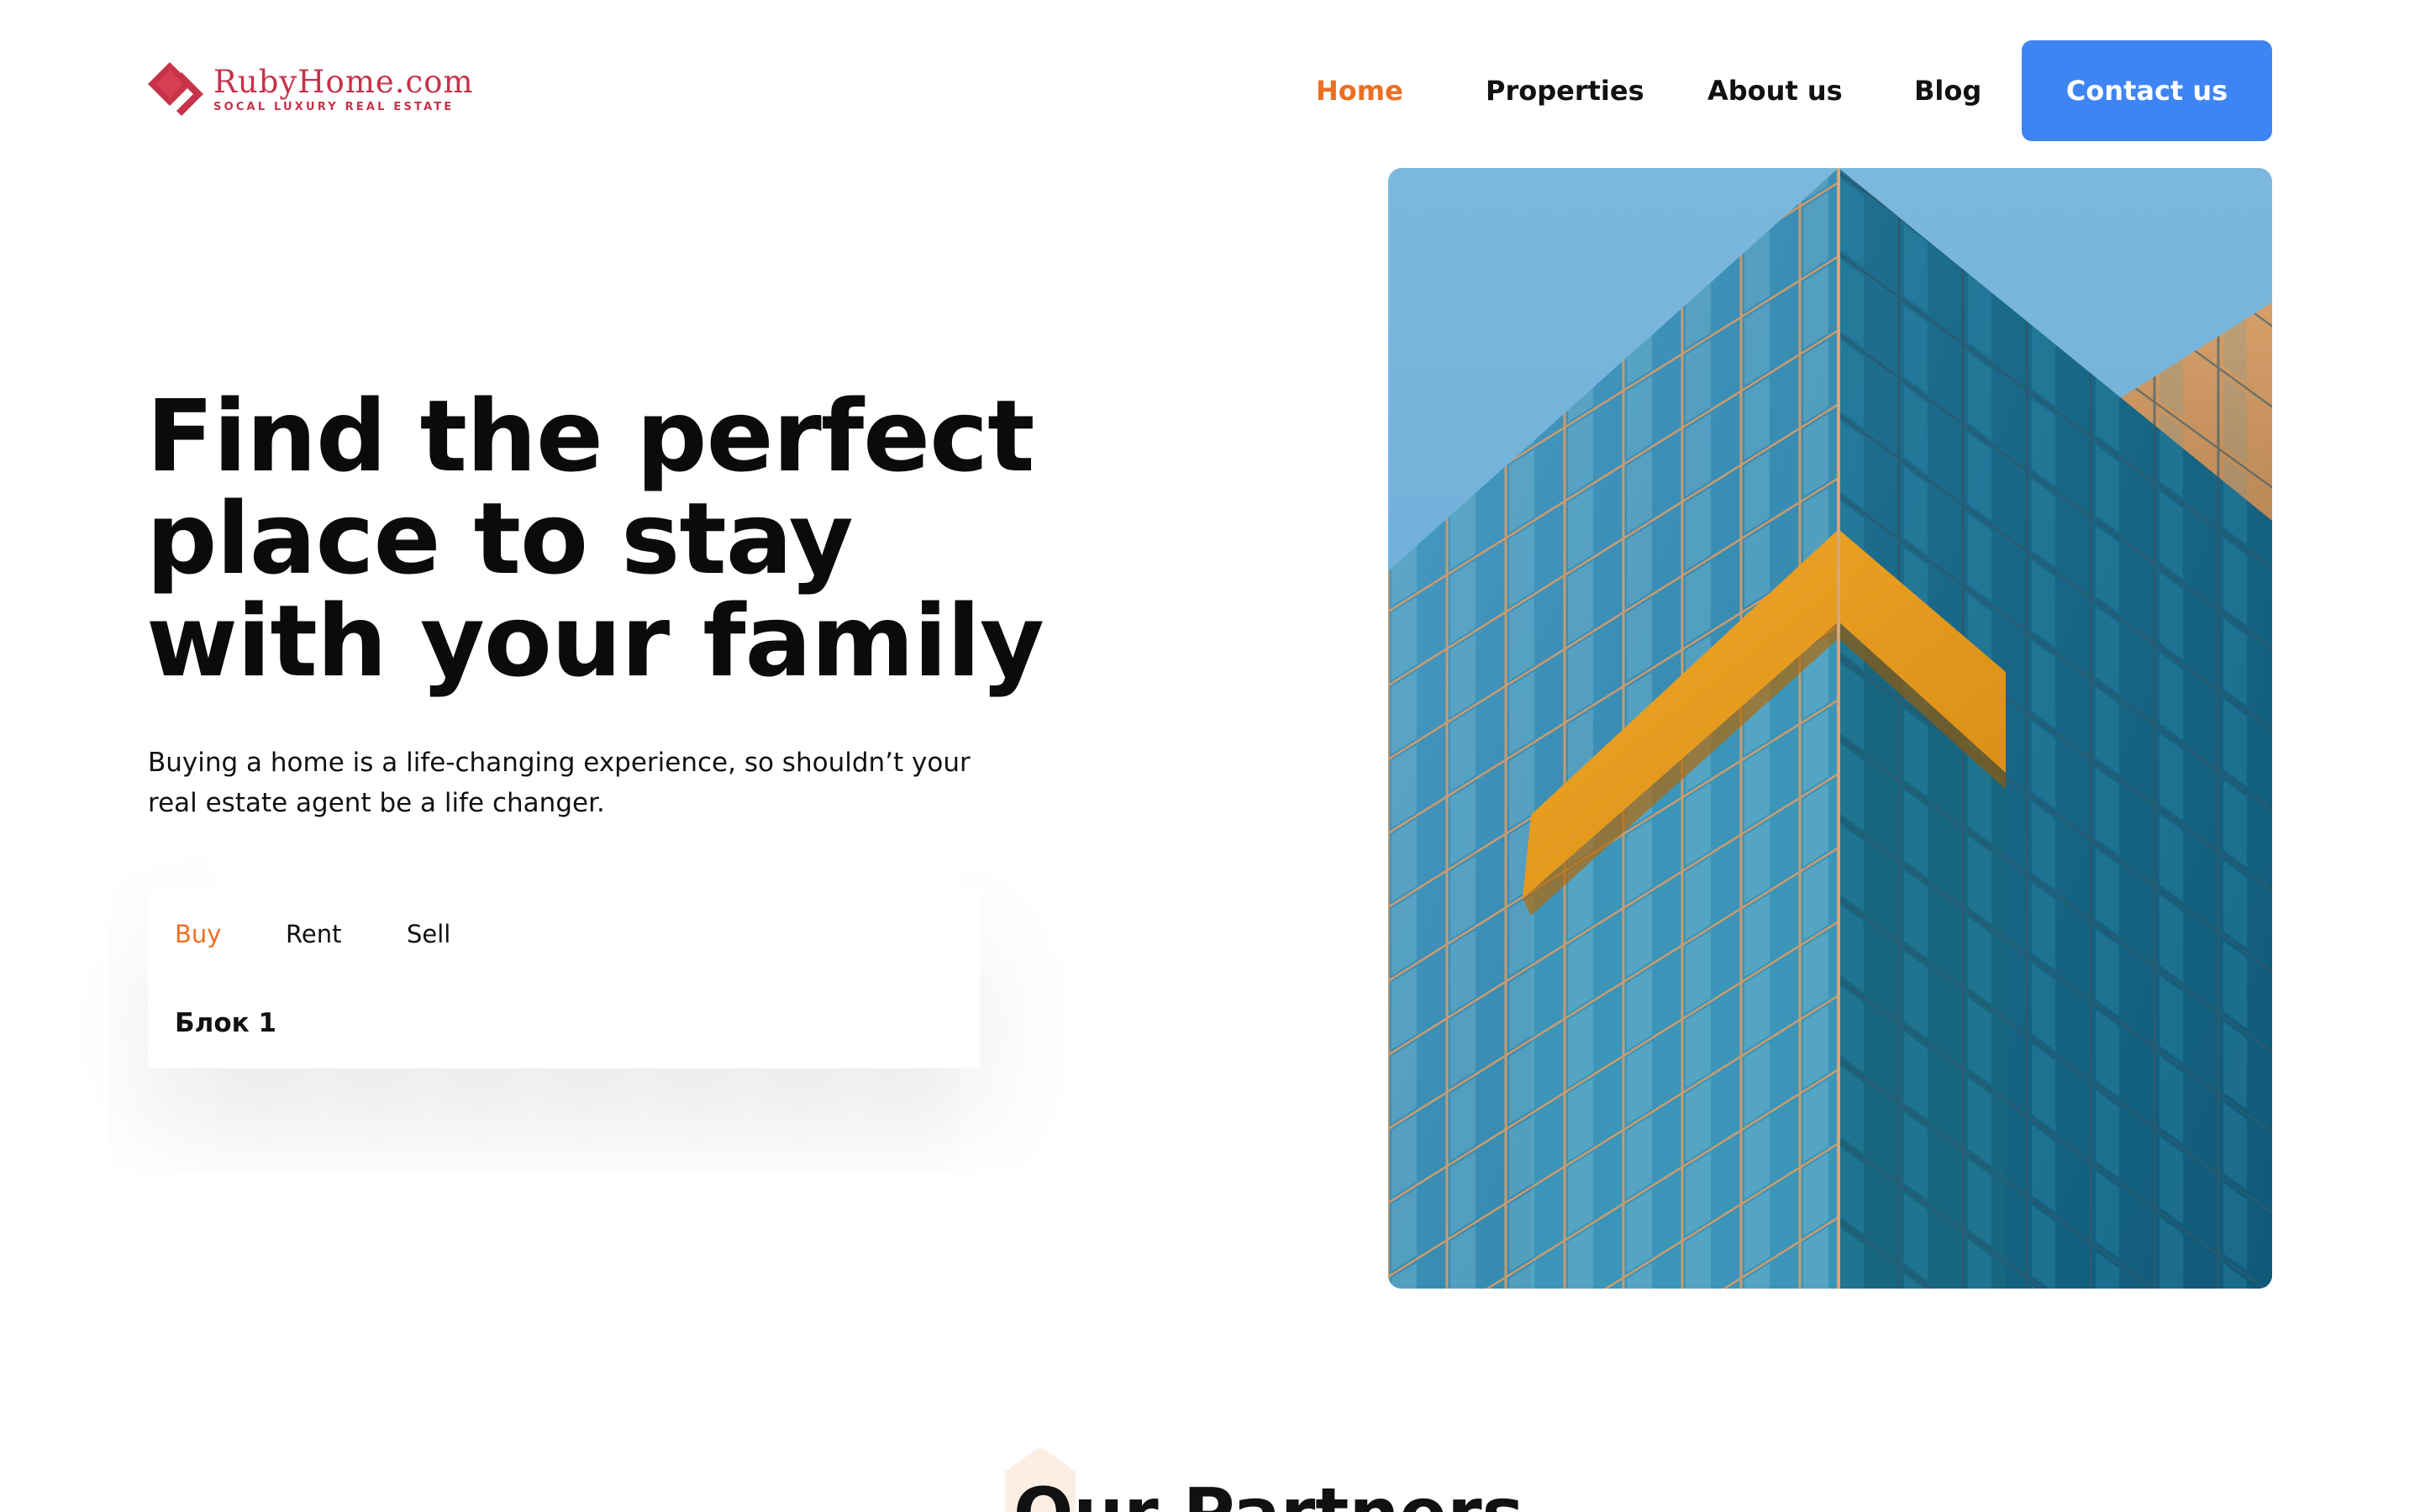  Describe the element at coordinates (595, 641) in the screenshot. I see `hero-title-line: with your family` at that location.